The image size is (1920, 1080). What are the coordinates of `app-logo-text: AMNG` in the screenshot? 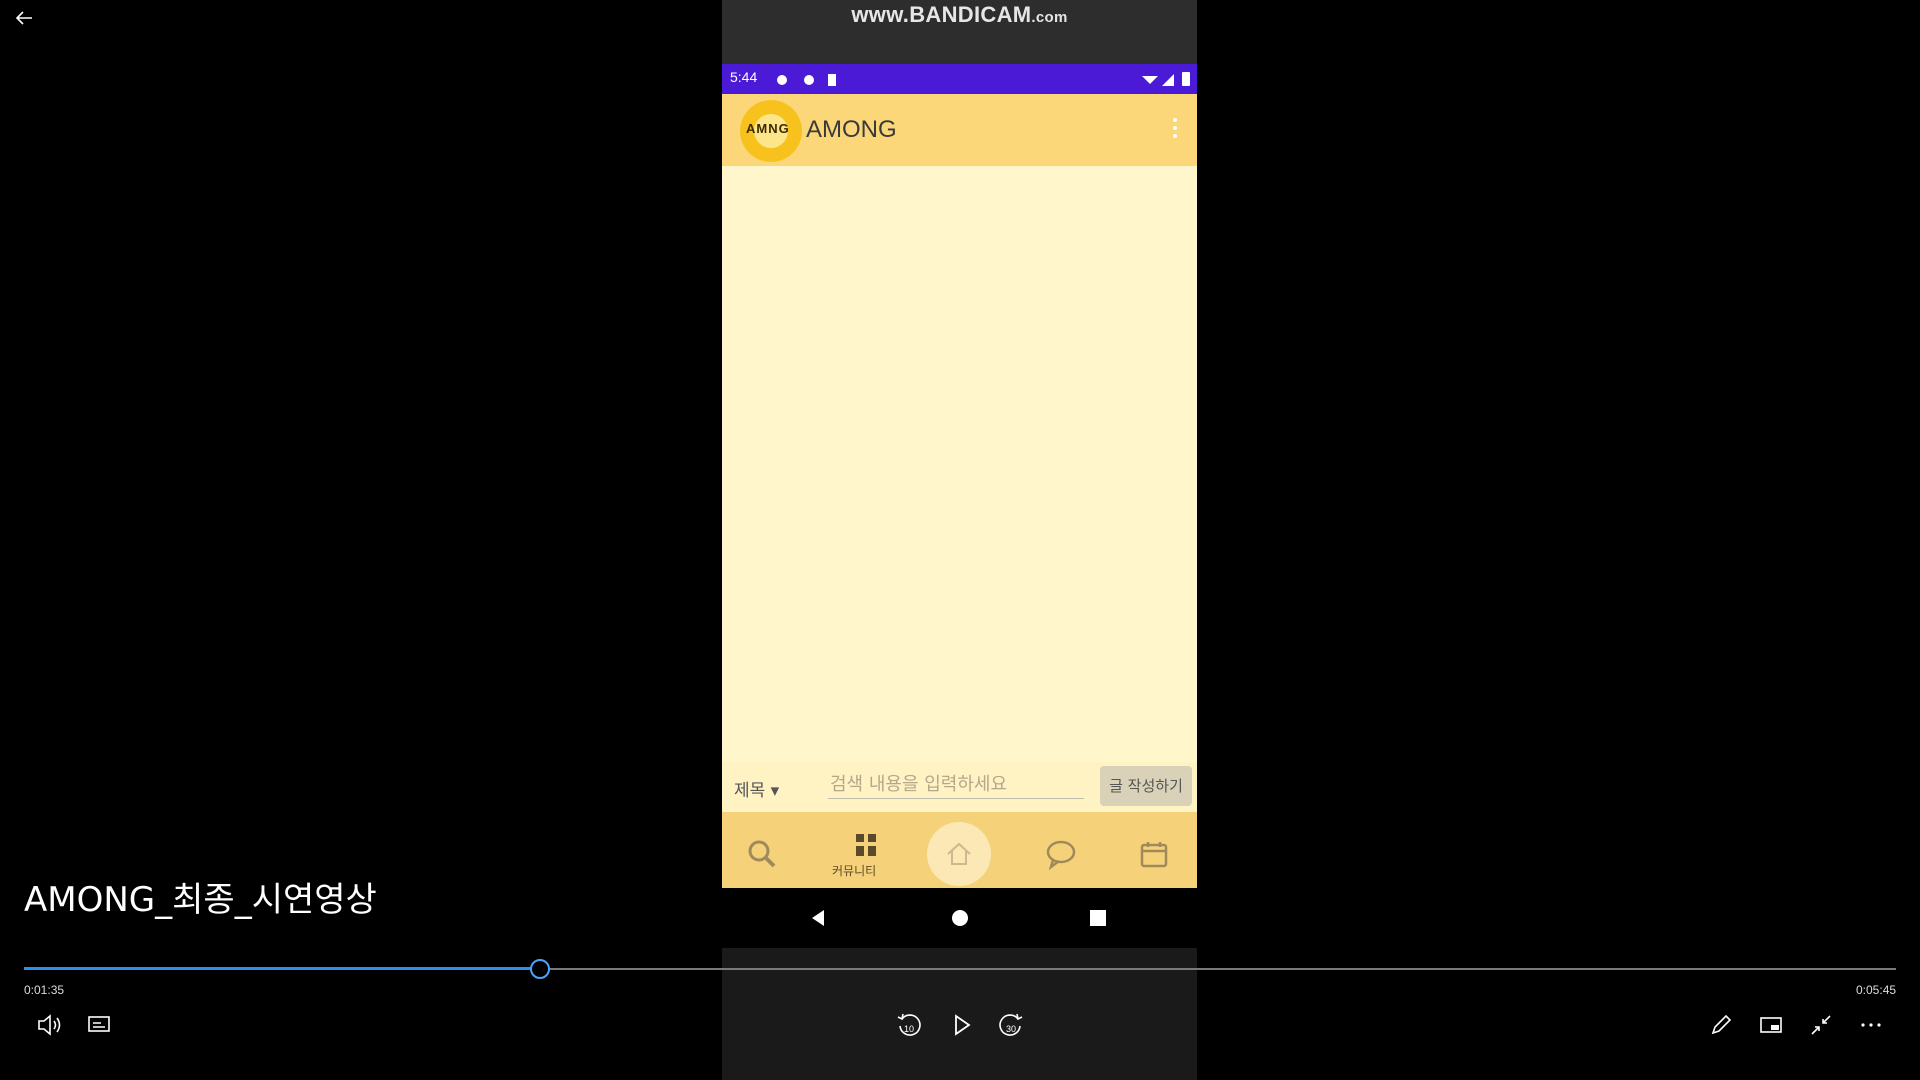 It's located at (768, 128).